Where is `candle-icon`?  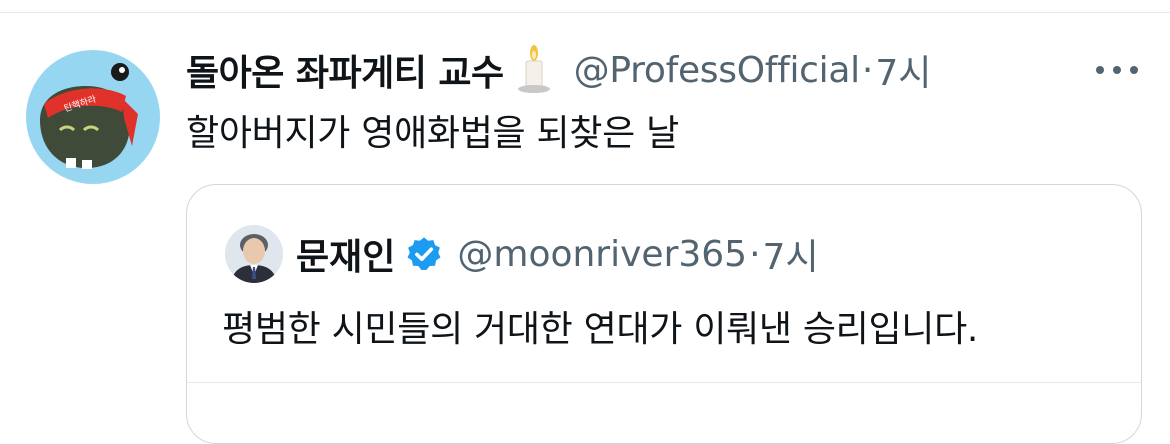 candle-icon is located at coordinates (533, 69).